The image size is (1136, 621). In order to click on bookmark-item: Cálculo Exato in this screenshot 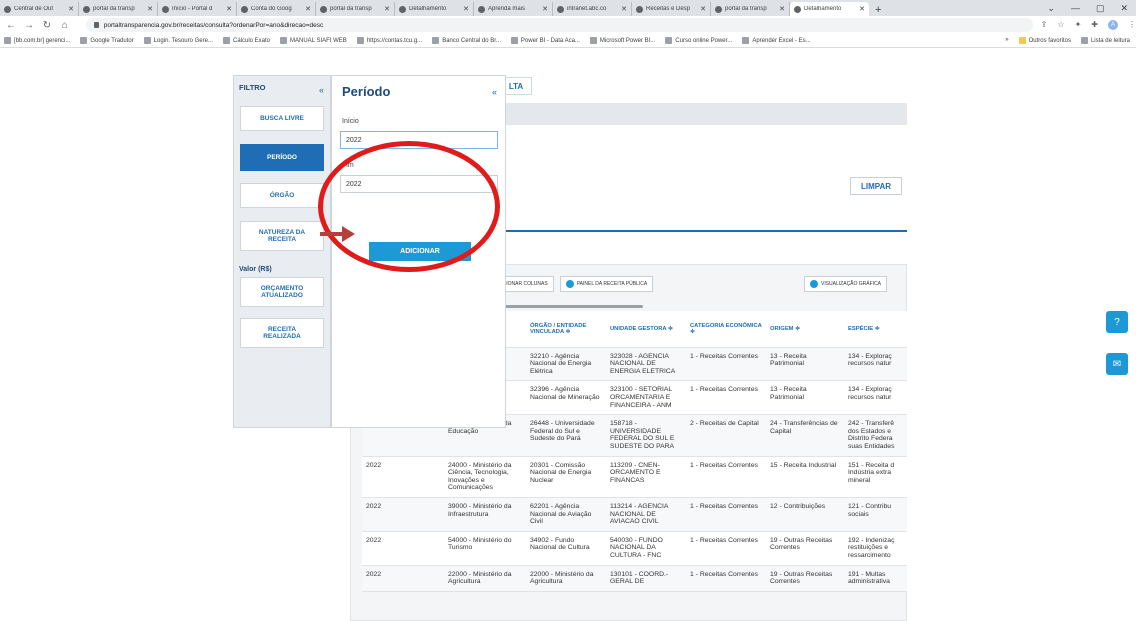, I will do `click(246, 40)`.